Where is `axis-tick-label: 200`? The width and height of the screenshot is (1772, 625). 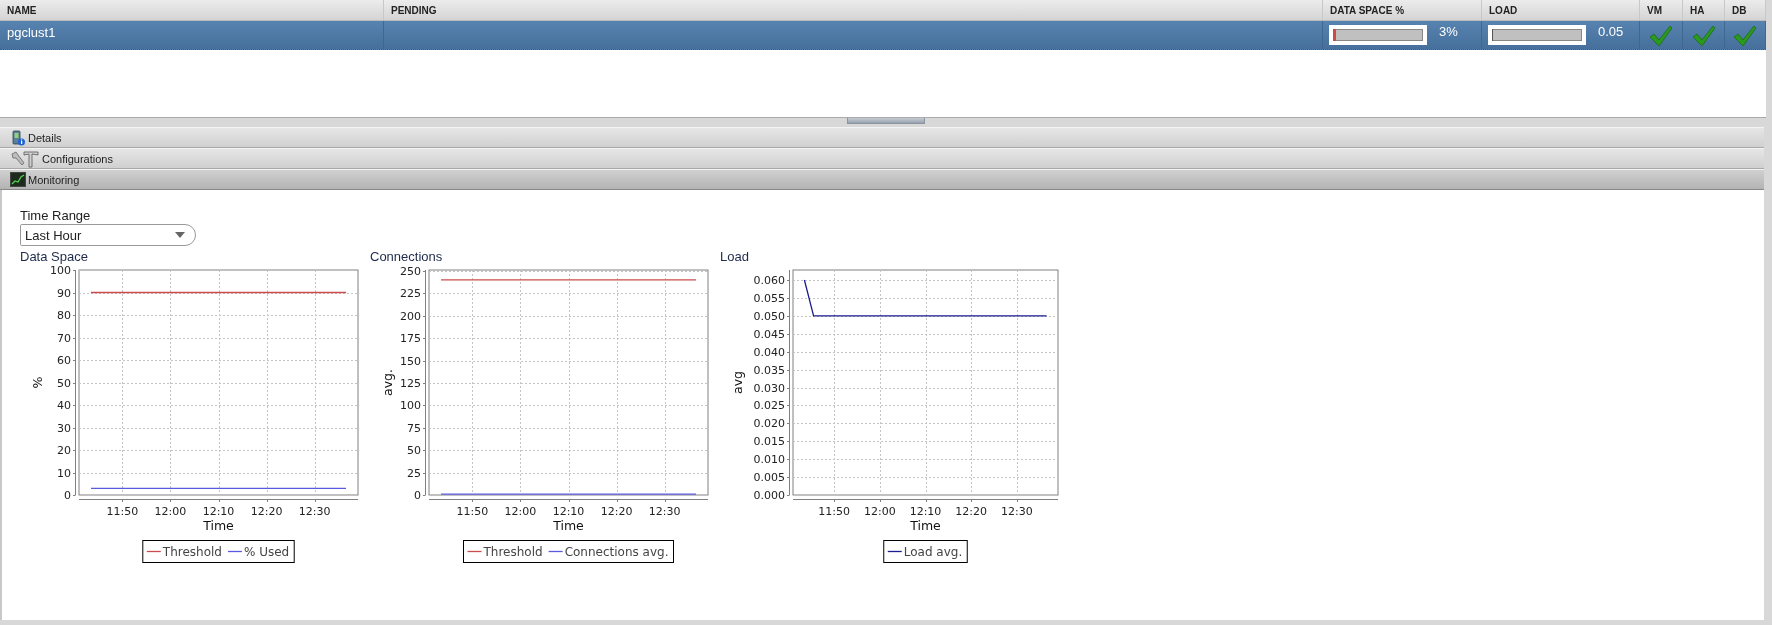 axis-tick-label: 200 is located at coordinates (410, 316).